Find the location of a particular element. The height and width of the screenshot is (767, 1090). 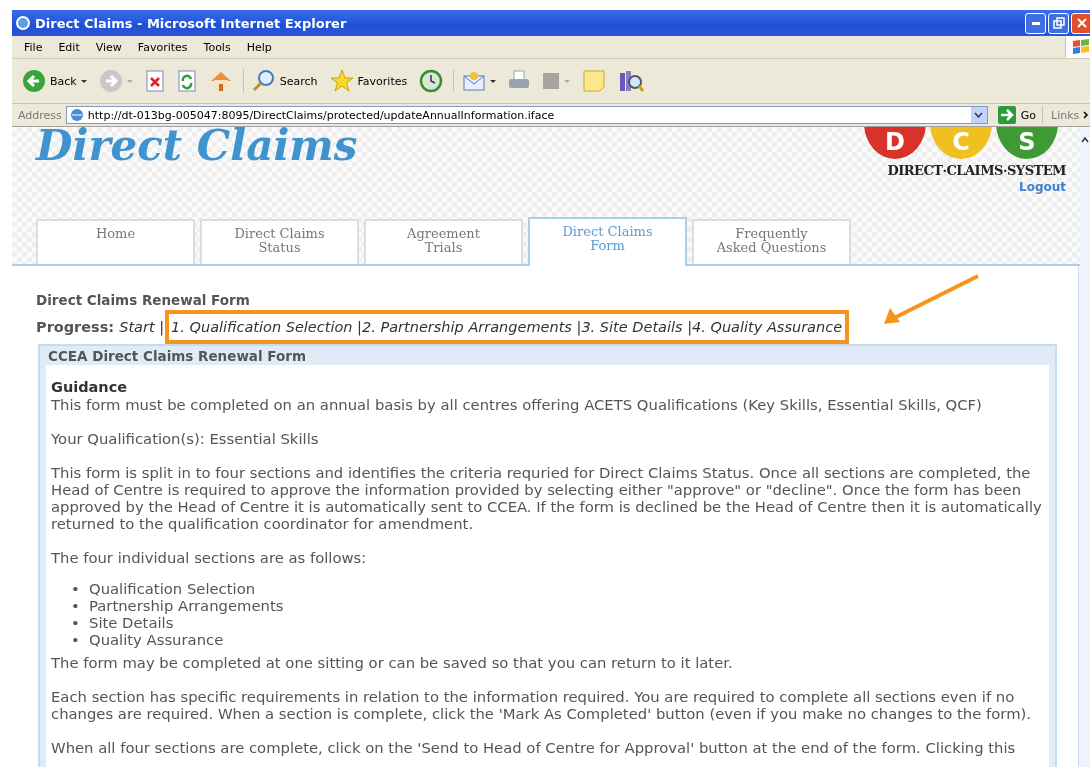

paragraph: Each section has specific requirements in relation to the information required. You are required to complete all sections even if no changes are required. When a section is complete, click the 'Mark As Completed' button (even if you make no changes to the form). is located at coordinates (542, 705).